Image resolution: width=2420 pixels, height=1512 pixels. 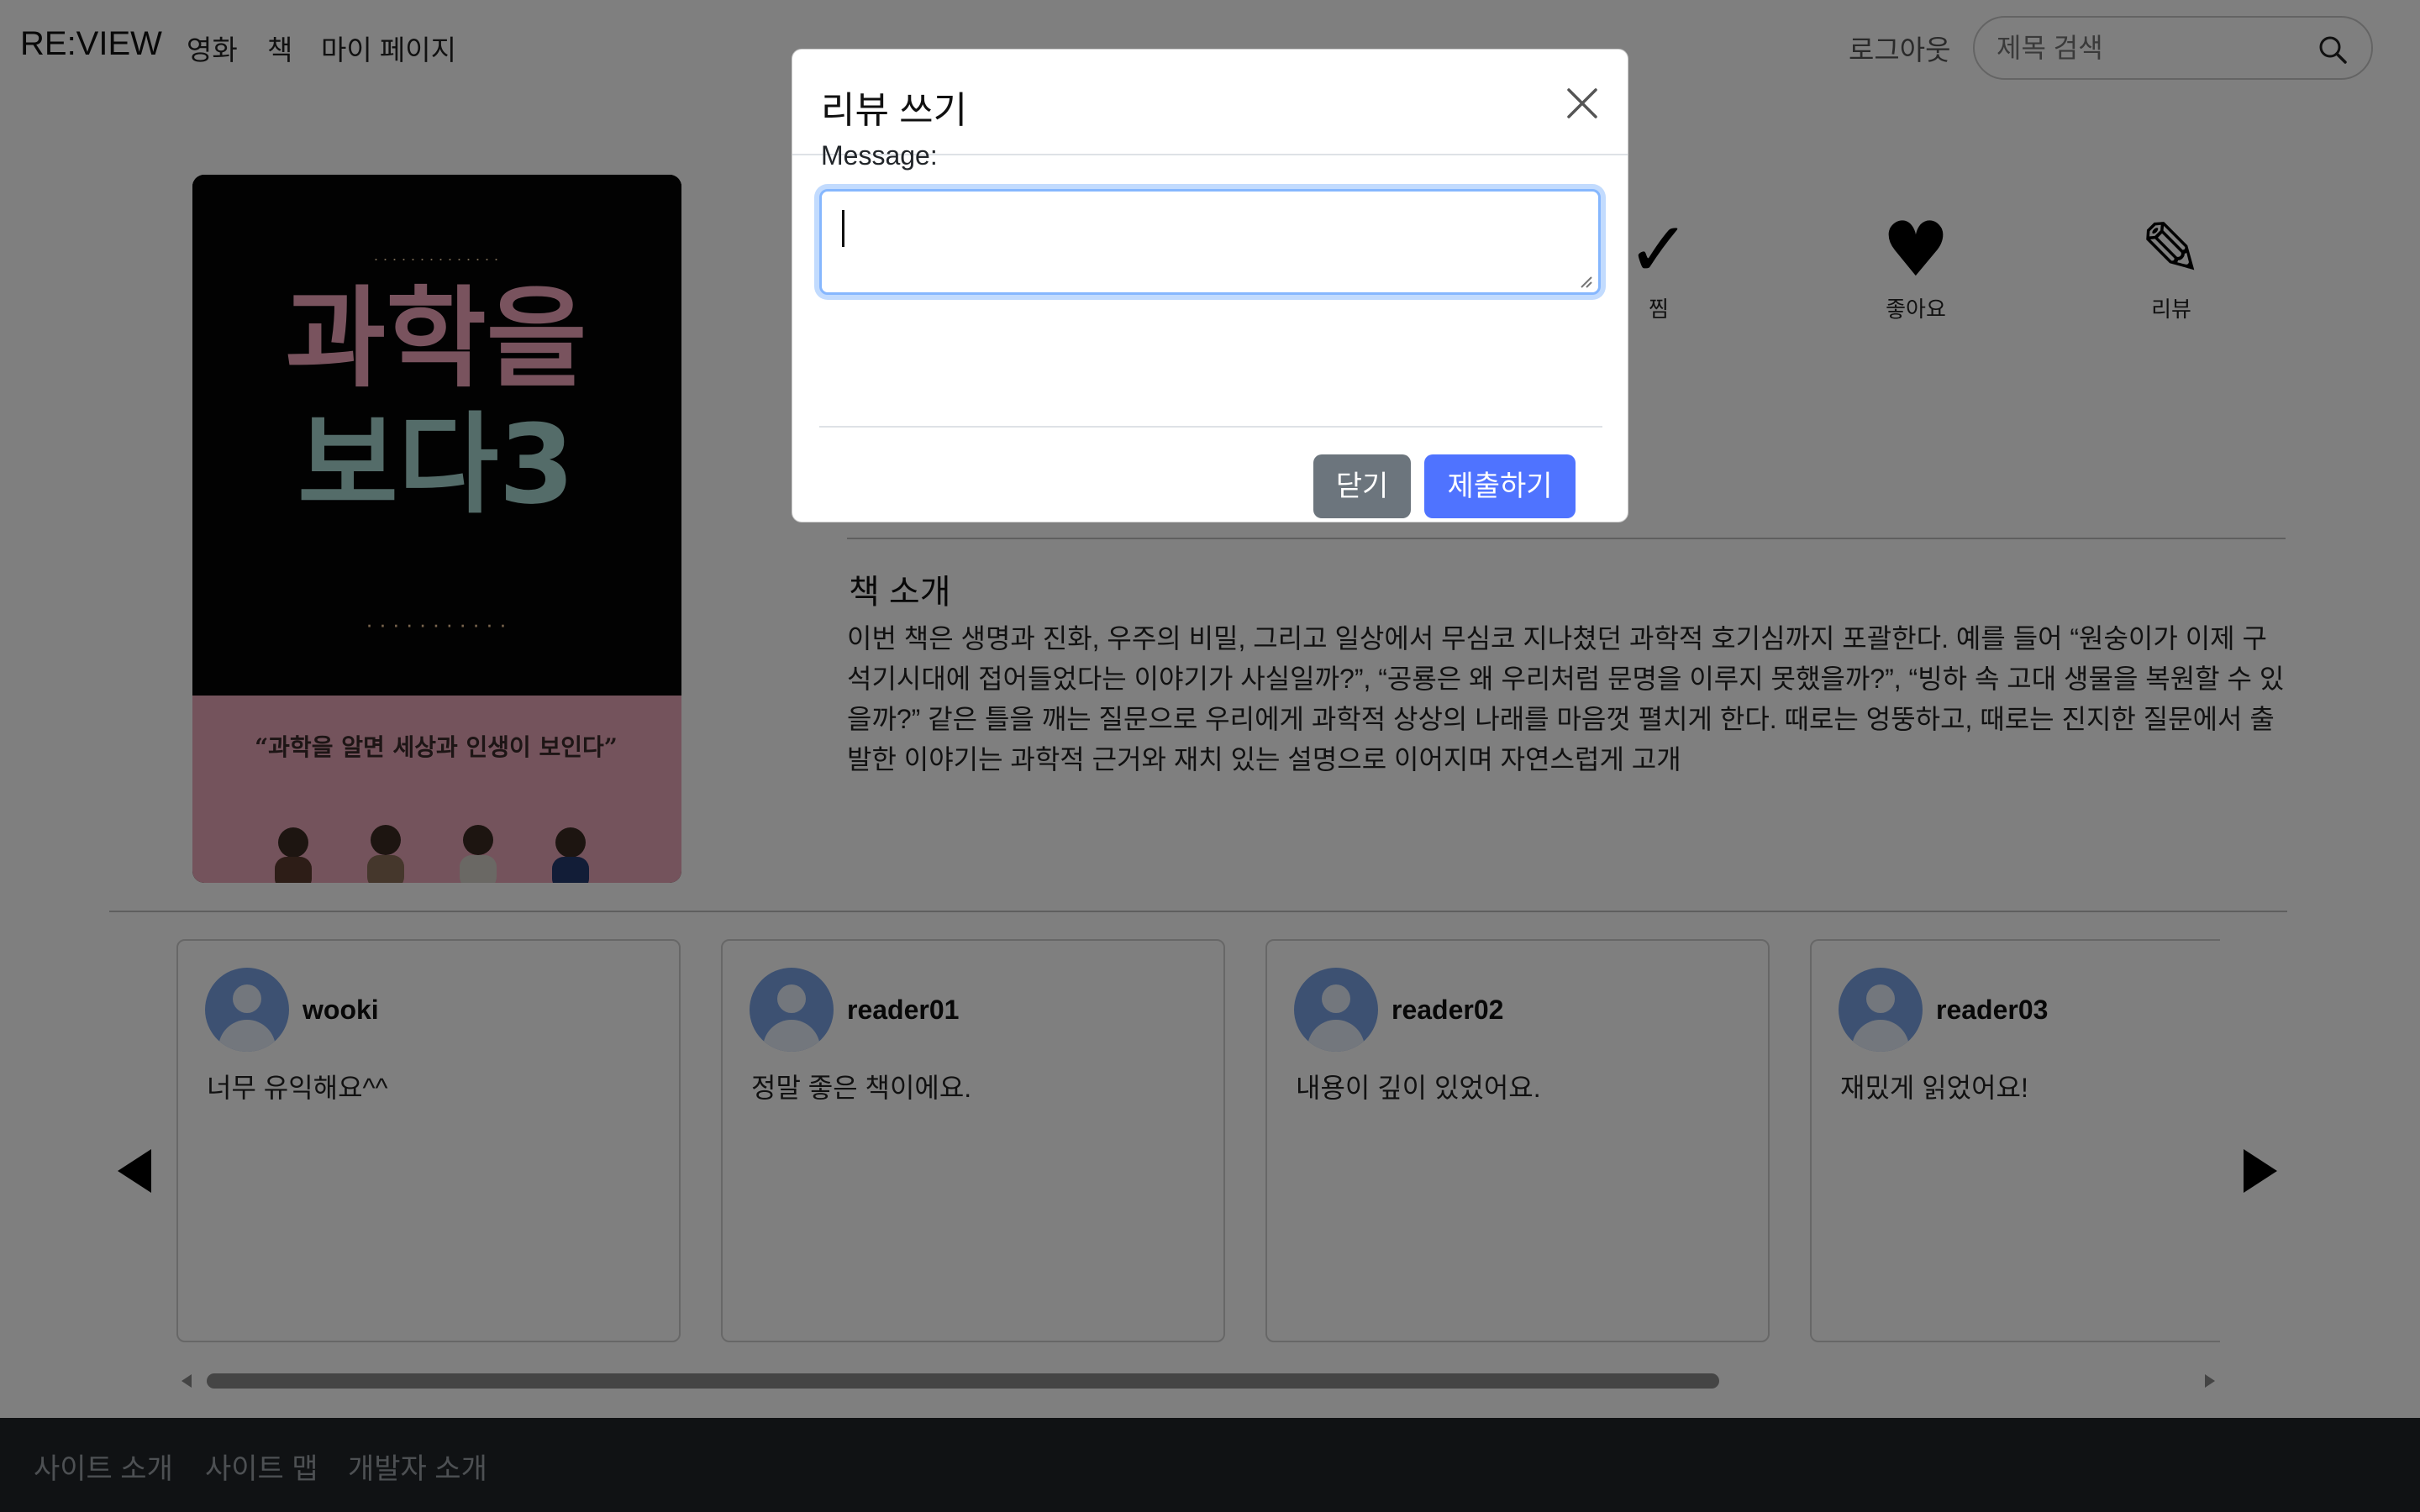 What do you see at coordinates (1210, 242) in the screenshot?
I see `message-textarea` at bounding box center [1210, 242].